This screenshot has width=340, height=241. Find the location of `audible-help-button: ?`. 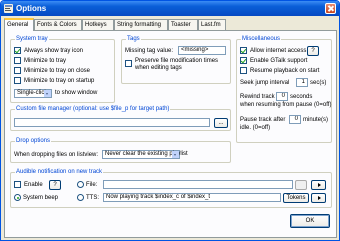

audible-help-button: ? is located at coordinates (55, 185).